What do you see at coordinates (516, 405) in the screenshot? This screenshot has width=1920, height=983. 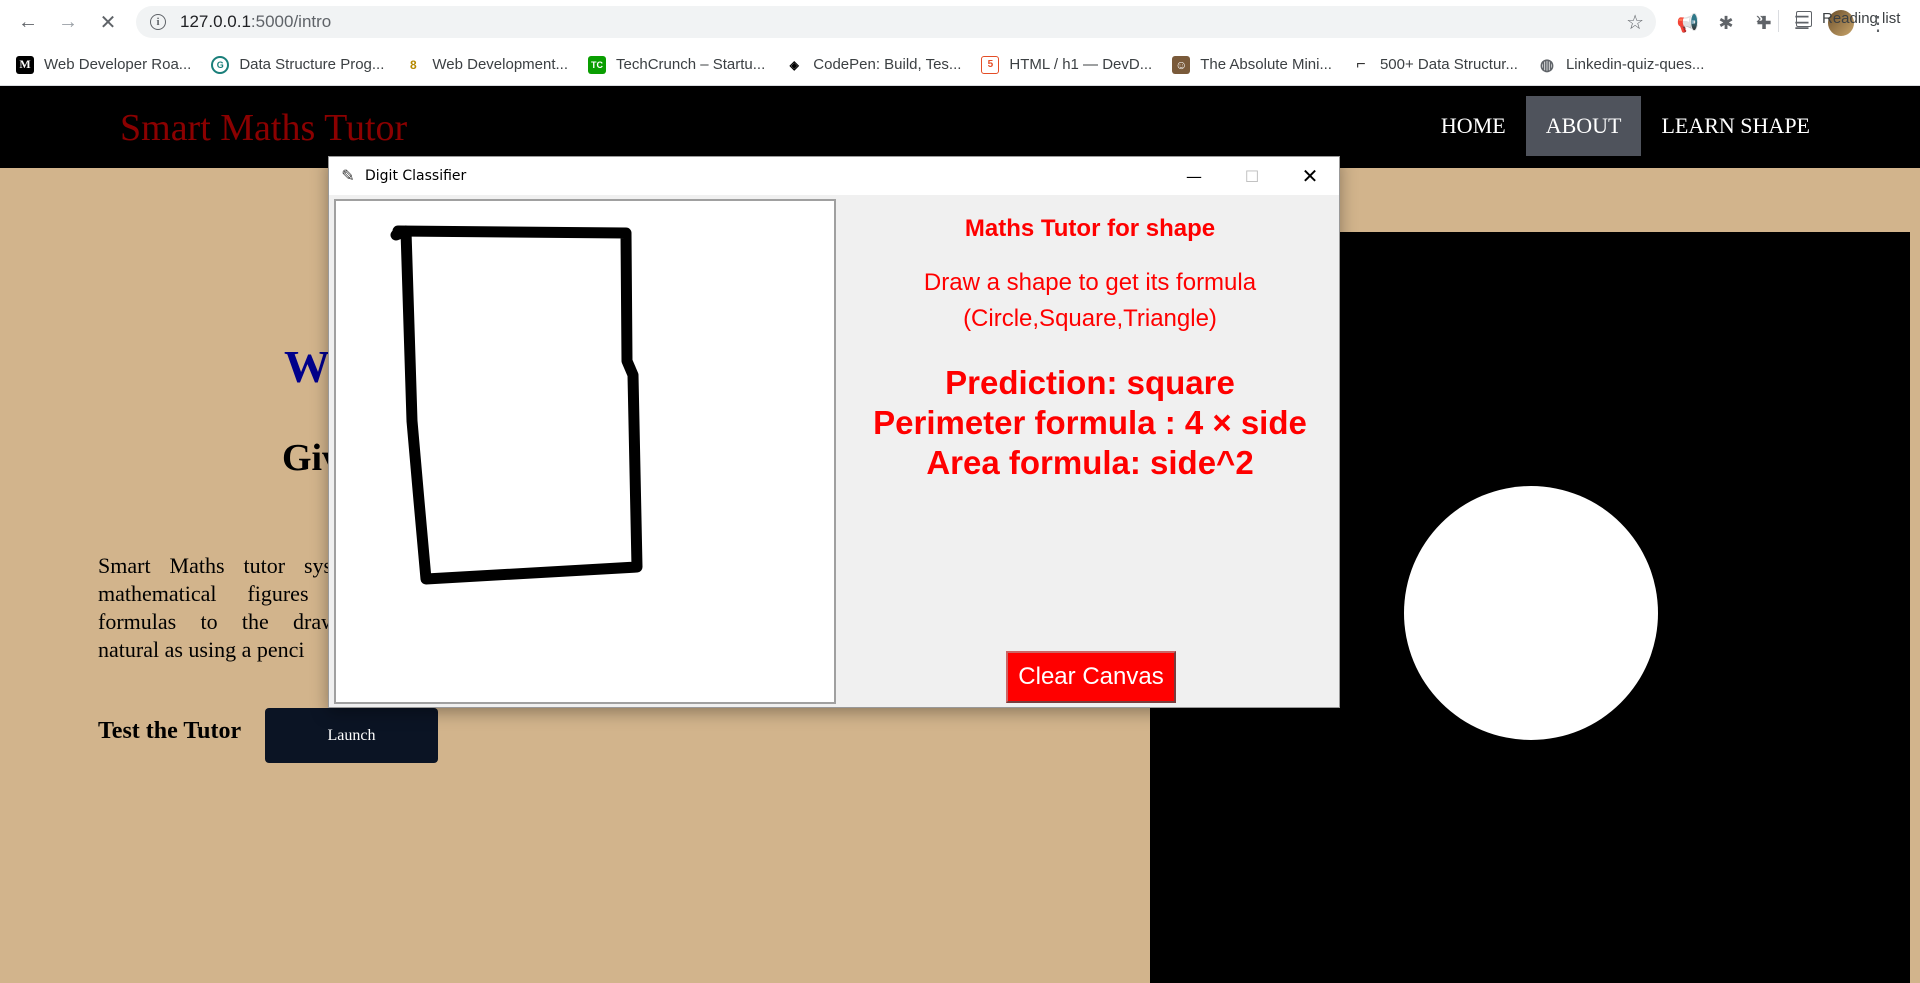 I see `drawn-shape` at bounding box center [516, 405].